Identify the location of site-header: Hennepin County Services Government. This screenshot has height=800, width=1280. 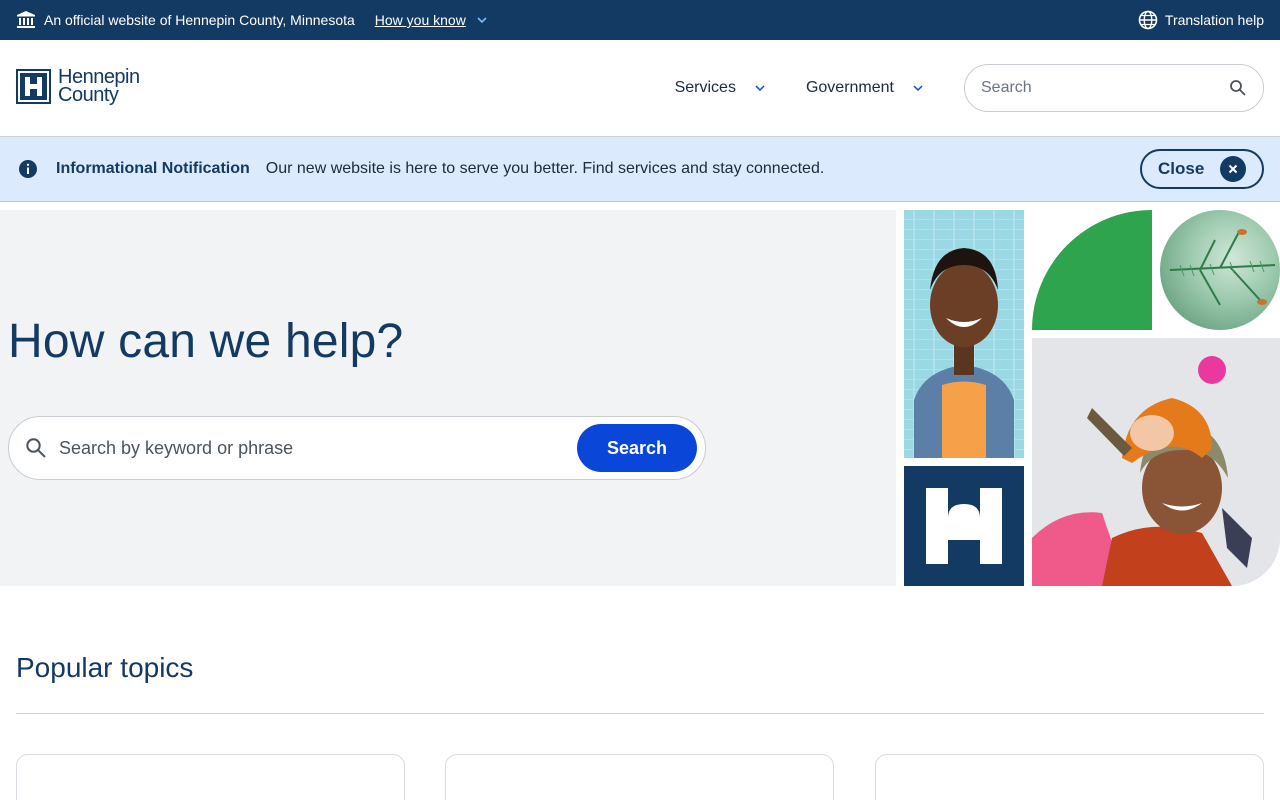
(640, 88).